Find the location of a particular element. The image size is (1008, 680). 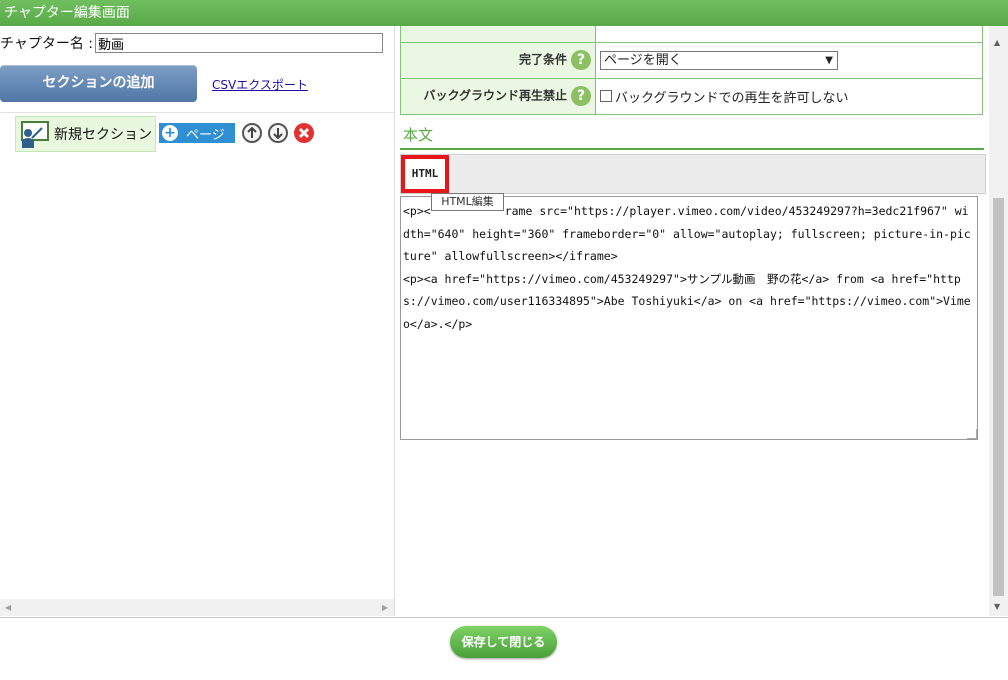

scroll-down-icon: ▼ is located at coordinates (997, 606).